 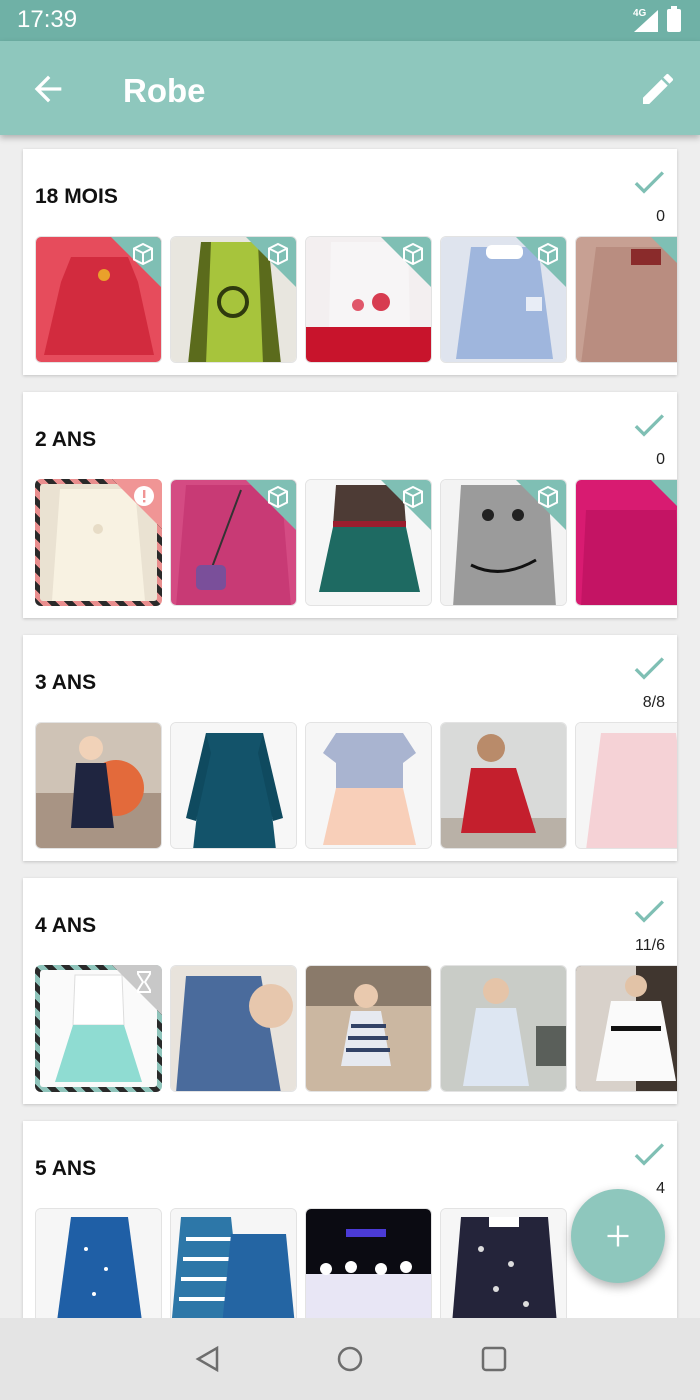 What do you see at coordinates (674, 19) in the screenshot?
I see `battery-icon` at bounding box center [674, 19].